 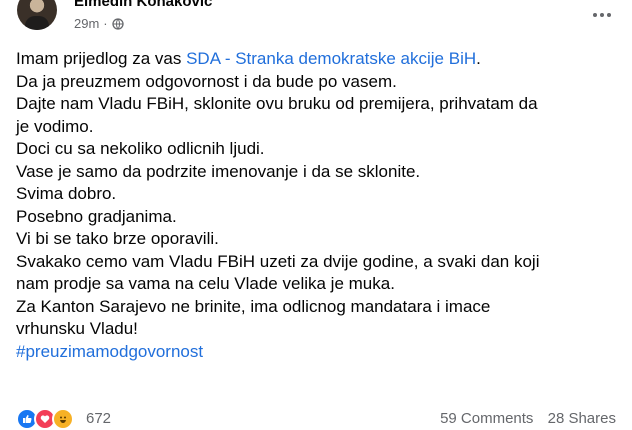 What do you see at coordinates (63, 419) in the screenshot?
I see `haha-icon` at bounding box center [63, 419].